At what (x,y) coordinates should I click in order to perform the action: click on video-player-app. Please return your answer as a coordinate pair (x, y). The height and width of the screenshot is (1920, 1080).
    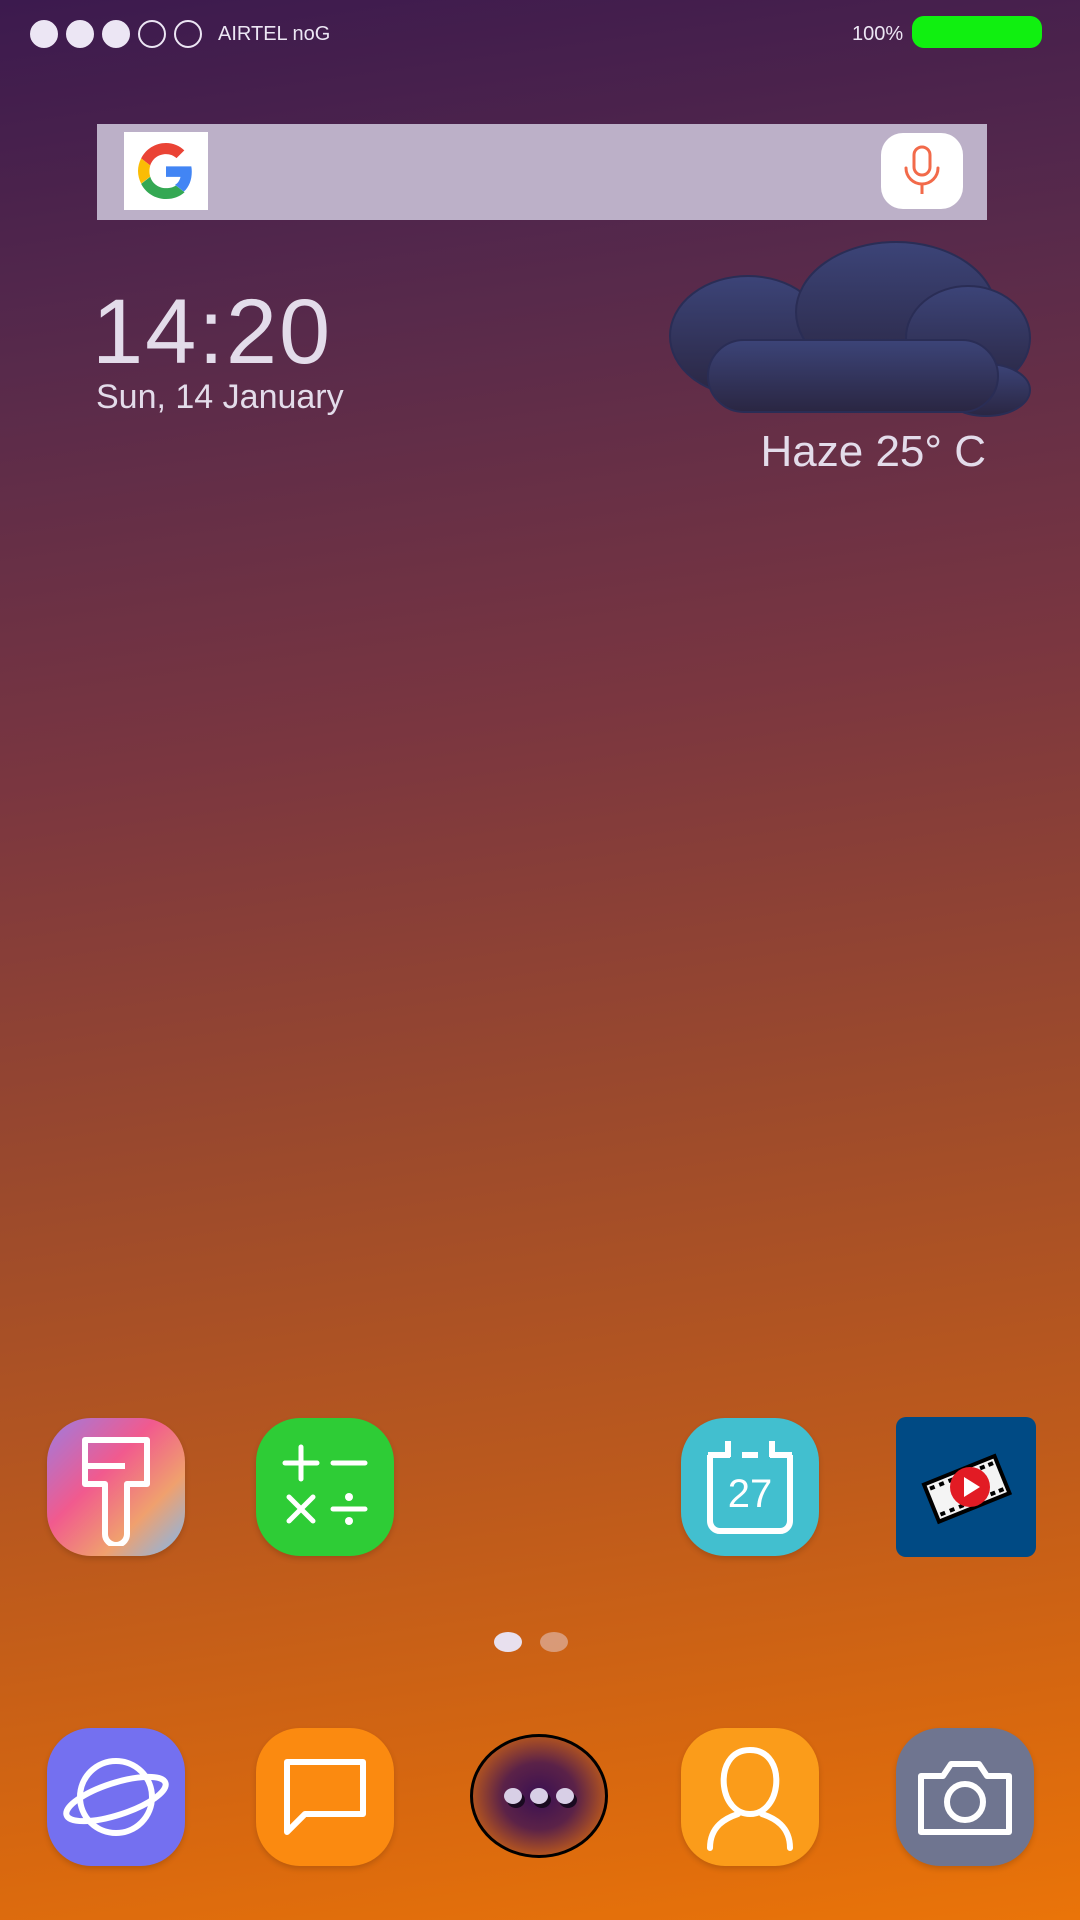
    Looking at the image, I should click on (966, 1487).